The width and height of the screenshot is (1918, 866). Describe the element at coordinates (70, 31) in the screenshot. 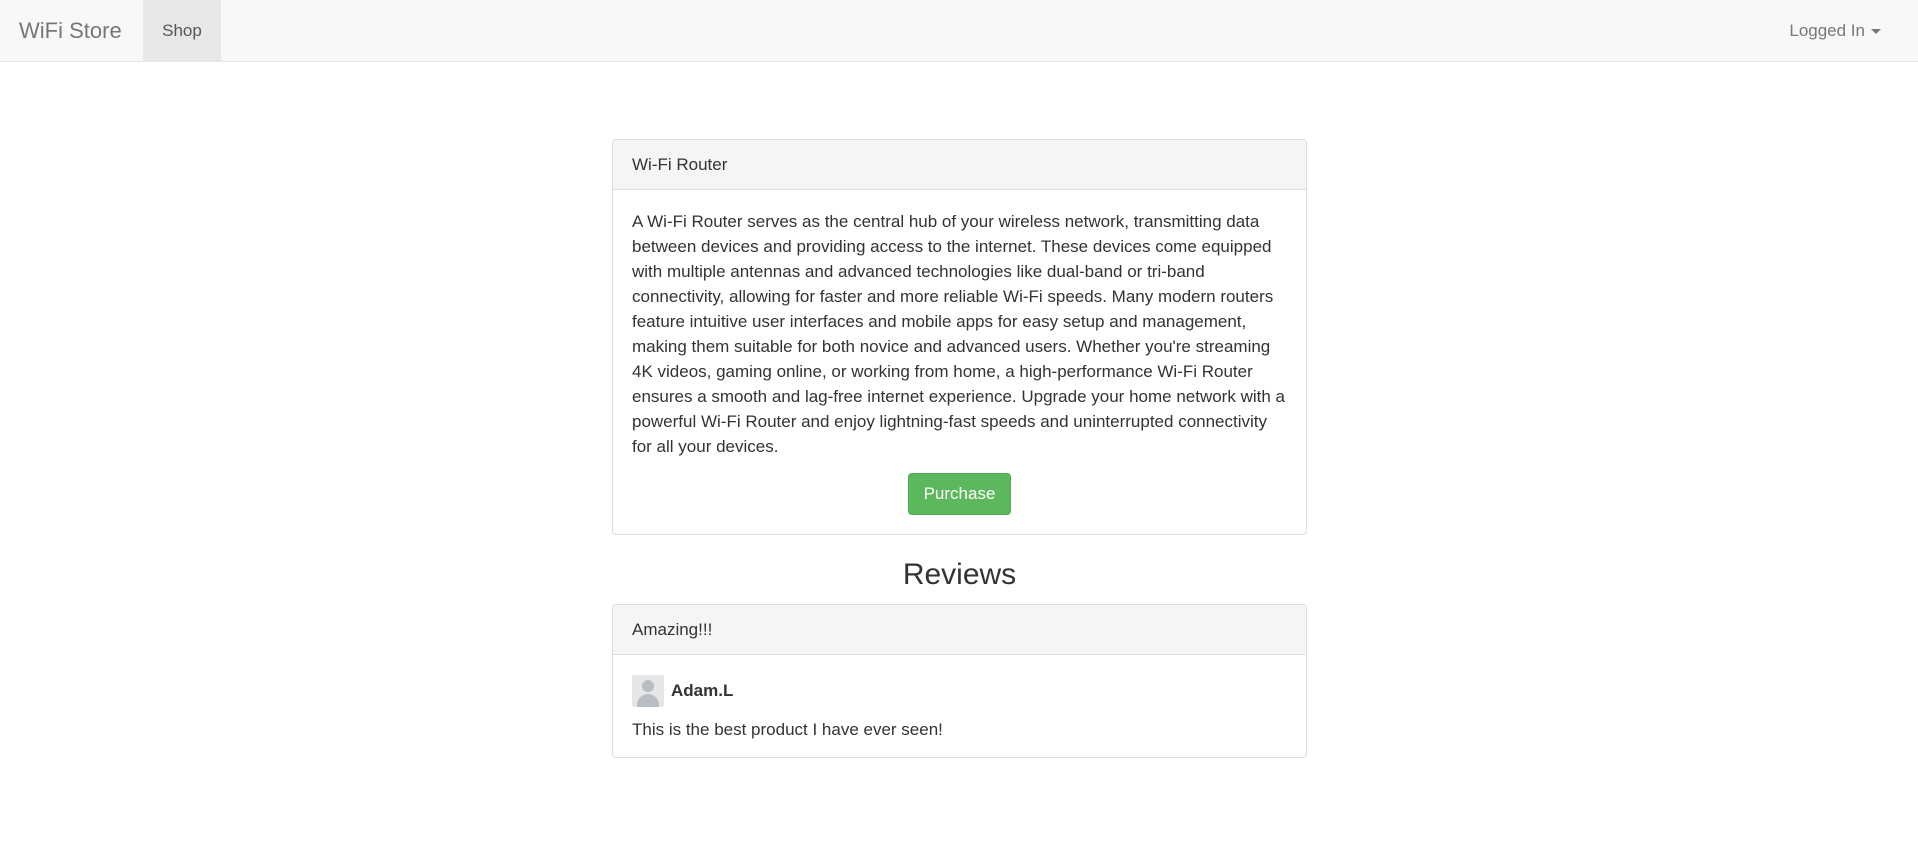

I see `brand-link: WiFi Store` at that location.